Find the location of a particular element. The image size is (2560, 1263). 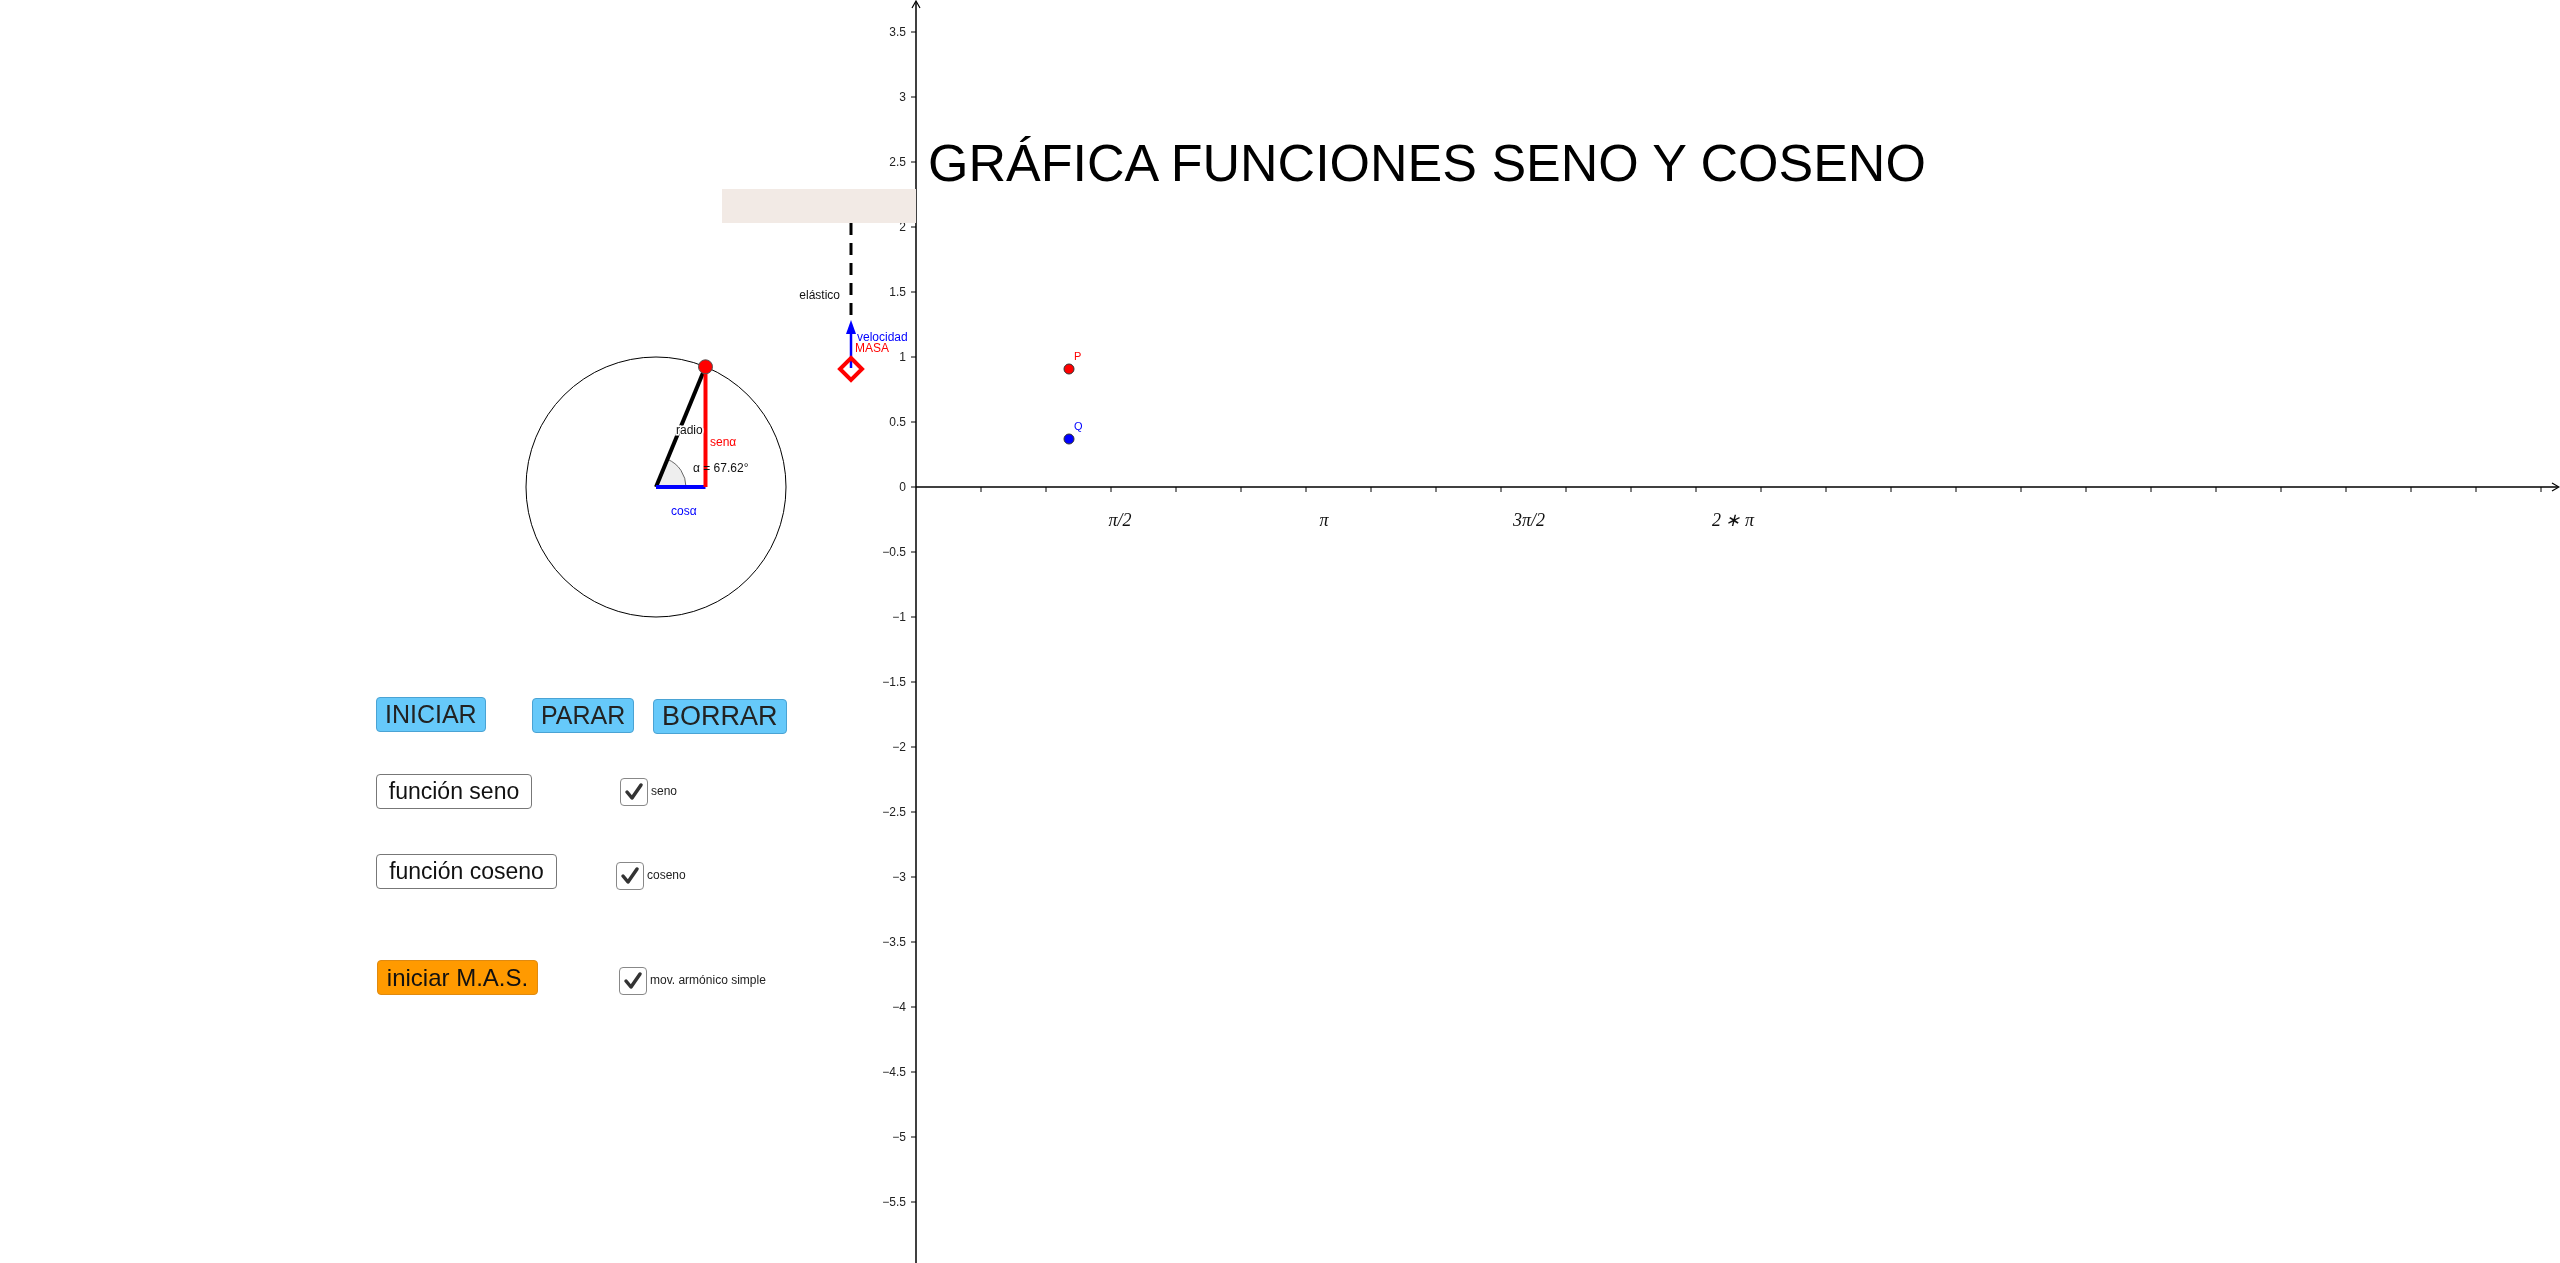

checkbox-label: mov. armónico simple is located at coordinates (708, 980).